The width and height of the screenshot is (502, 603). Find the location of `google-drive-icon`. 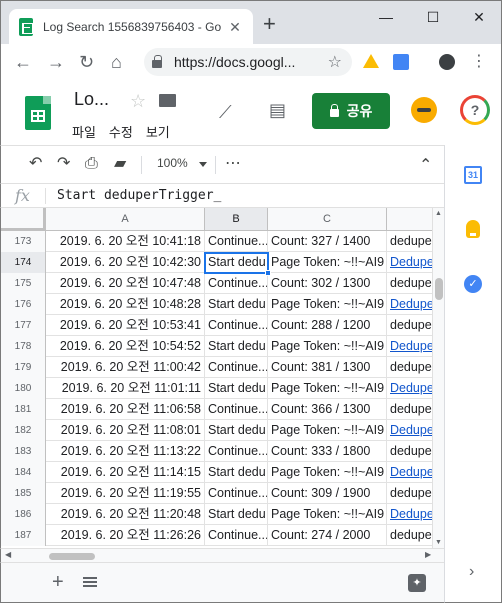

google-drive-icon is located at coordinates (371, 61).